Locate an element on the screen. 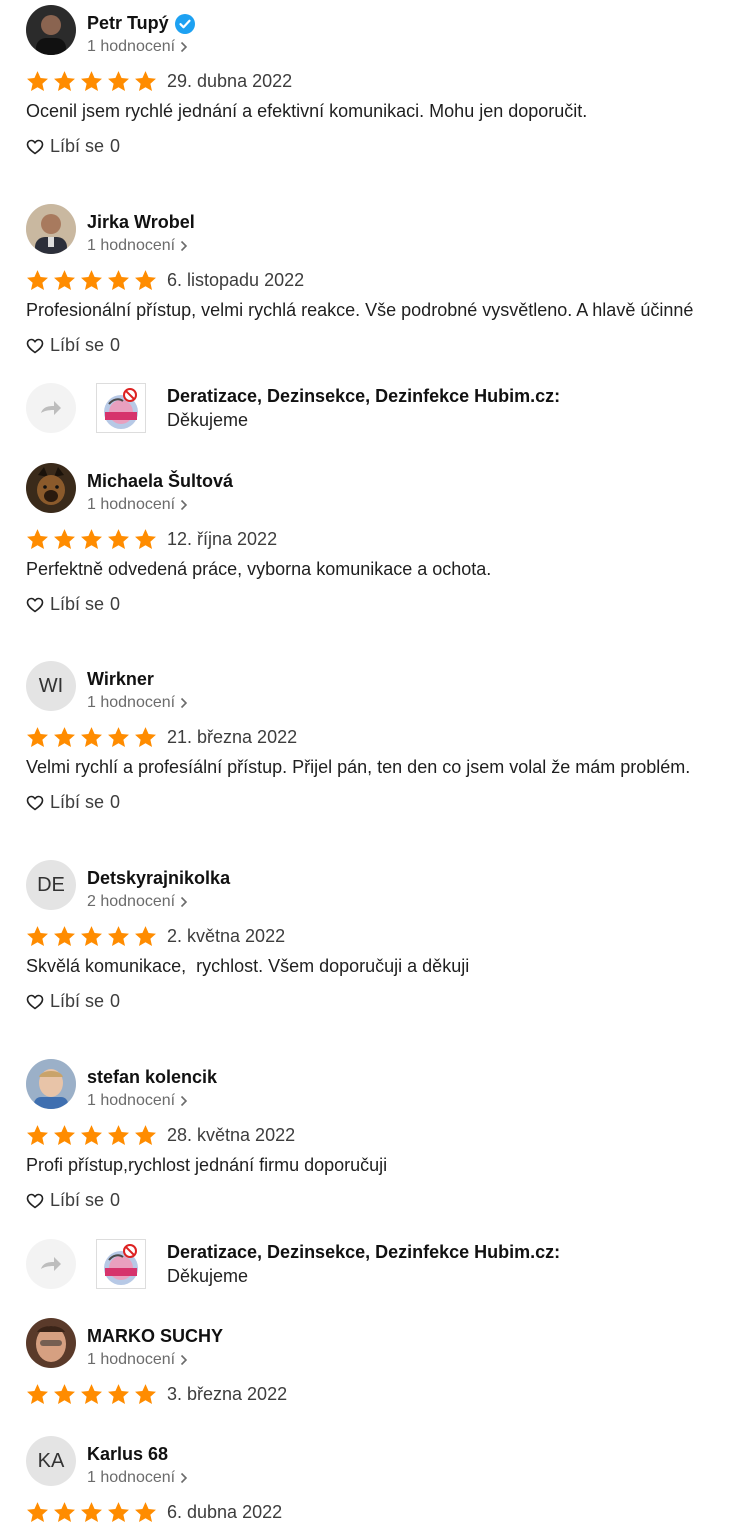 The height and width of the screenshot is (1534, 746). reviewer-name: Jirka Wrobel is located at coordinates (141, 222).